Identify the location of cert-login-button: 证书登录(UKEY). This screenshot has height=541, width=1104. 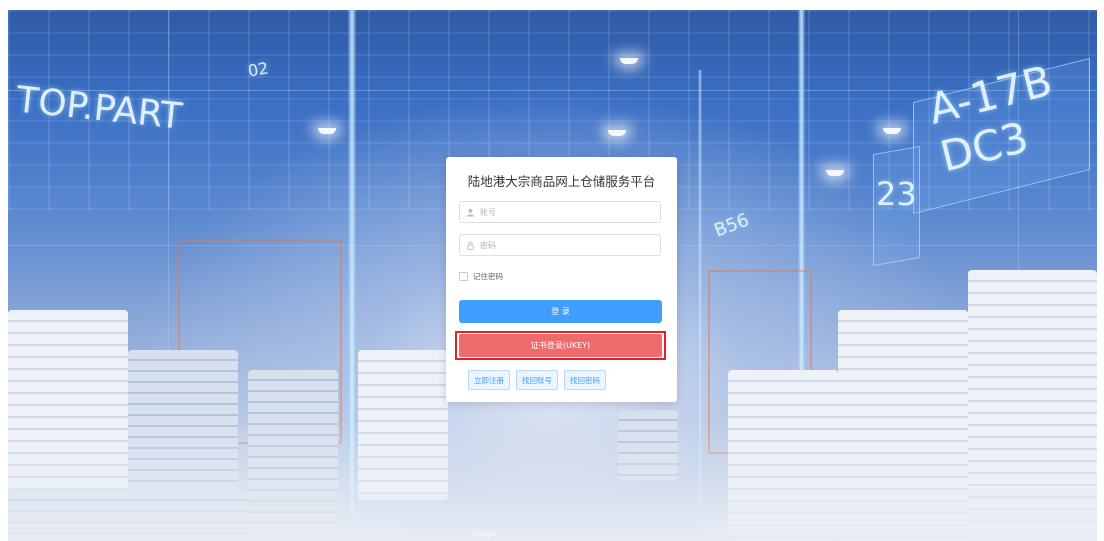
(560, 345).